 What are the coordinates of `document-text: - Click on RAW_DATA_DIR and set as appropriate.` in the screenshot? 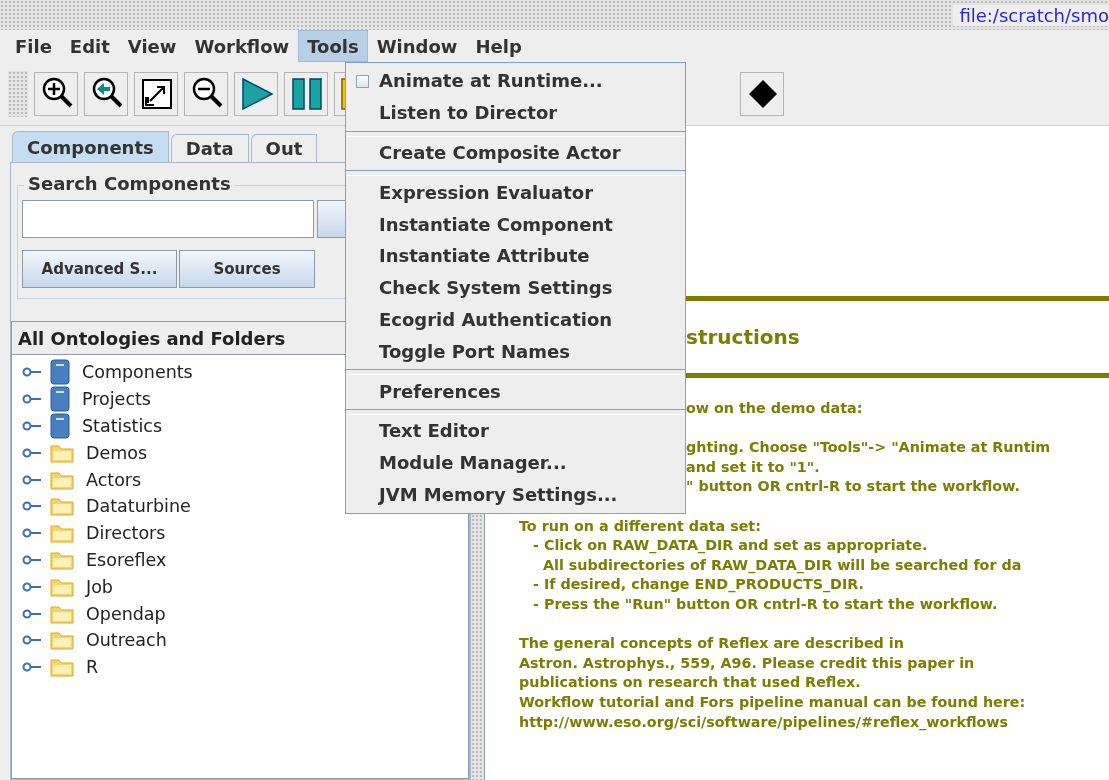 It's located at (730, 545).